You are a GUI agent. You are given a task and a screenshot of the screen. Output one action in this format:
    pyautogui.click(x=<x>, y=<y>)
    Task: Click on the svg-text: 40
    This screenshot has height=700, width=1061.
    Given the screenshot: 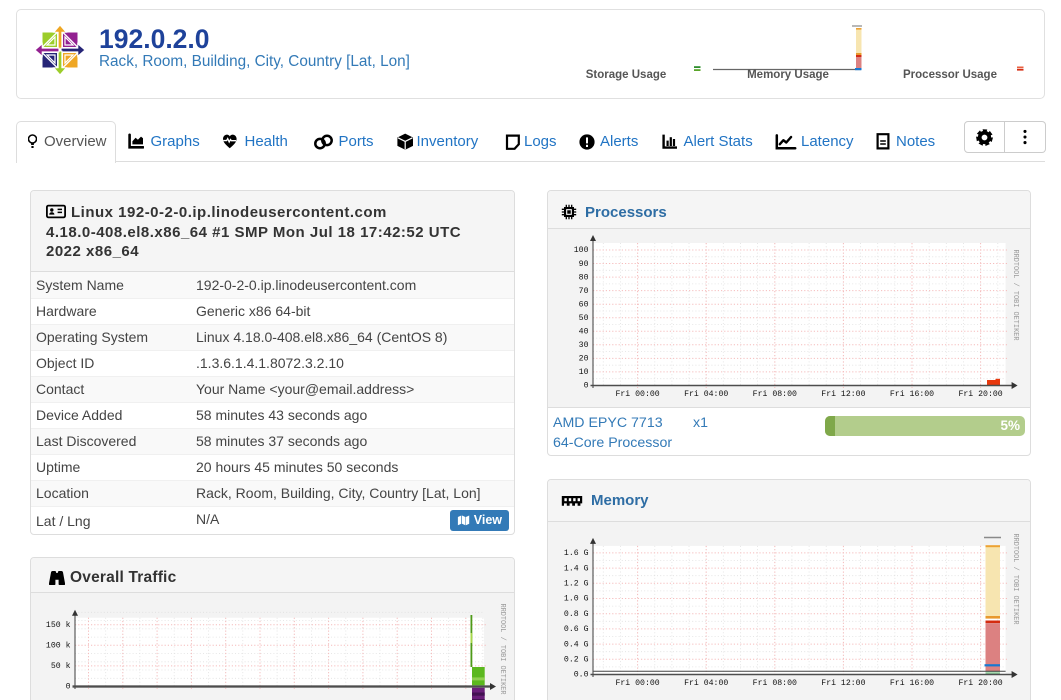 What is the action you would take?
    pyautogui.click(x=584, y=332)
    